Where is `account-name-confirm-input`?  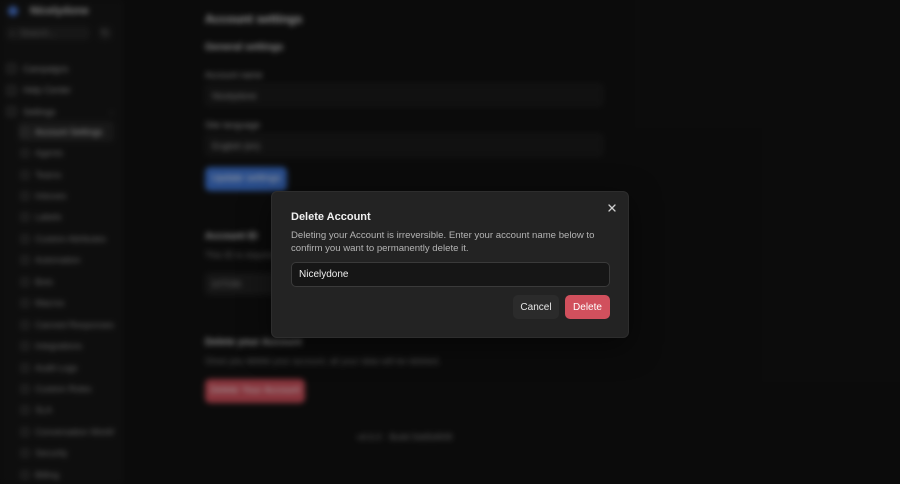
account-name-confirm-input is located at coordinates (450, 274).